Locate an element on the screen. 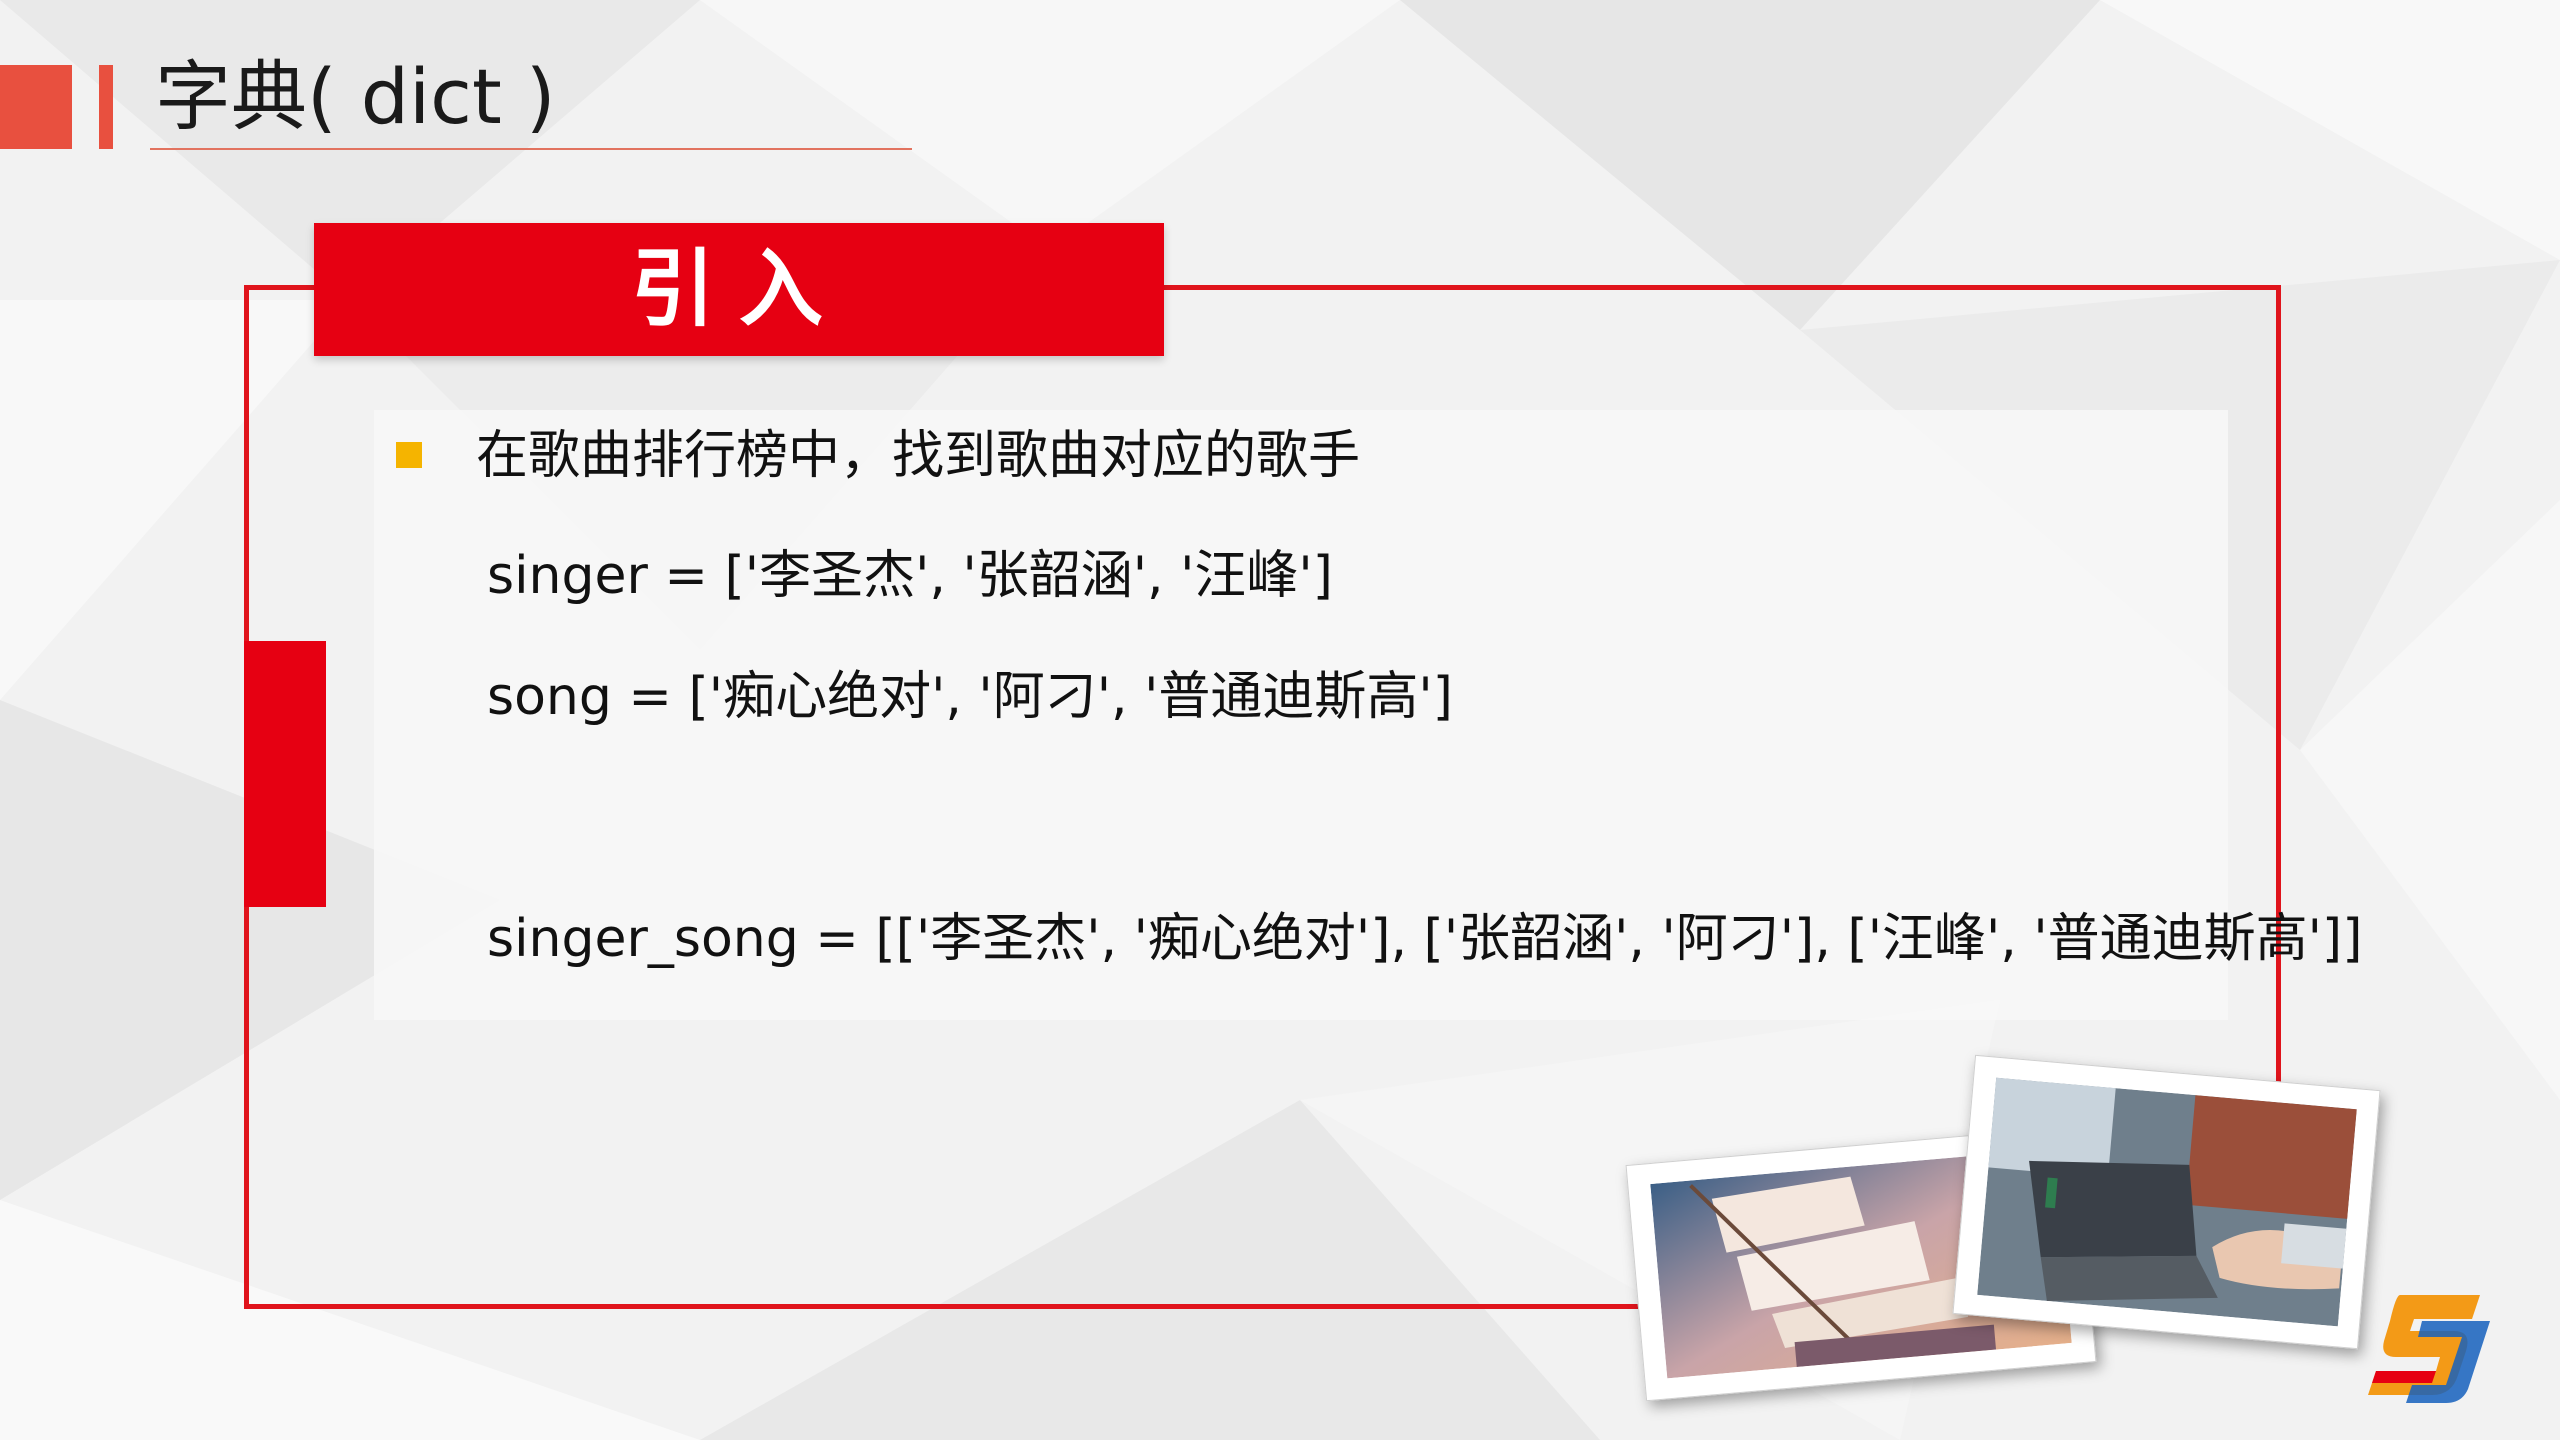 Image resolution: width=2560 pixels, height=1440 pixels. section-tab-label: 引入 is located at coordinates (738, 289).